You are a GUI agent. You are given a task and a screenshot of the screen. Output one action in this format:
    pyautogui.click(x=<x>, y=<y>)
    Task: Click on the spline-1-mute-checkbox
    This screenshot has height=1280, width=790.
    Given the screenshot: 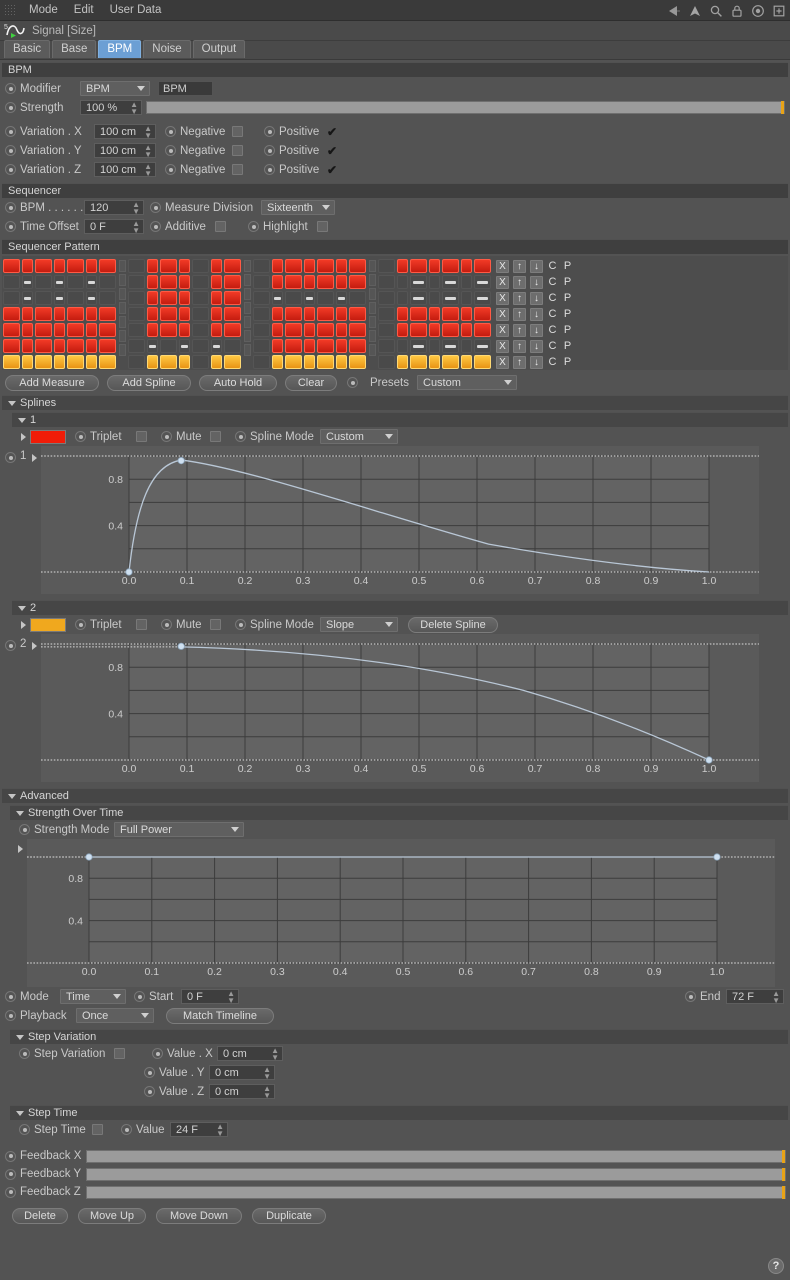 What is the action you would take?
    pyautogui.click(x=215, y=436)
    